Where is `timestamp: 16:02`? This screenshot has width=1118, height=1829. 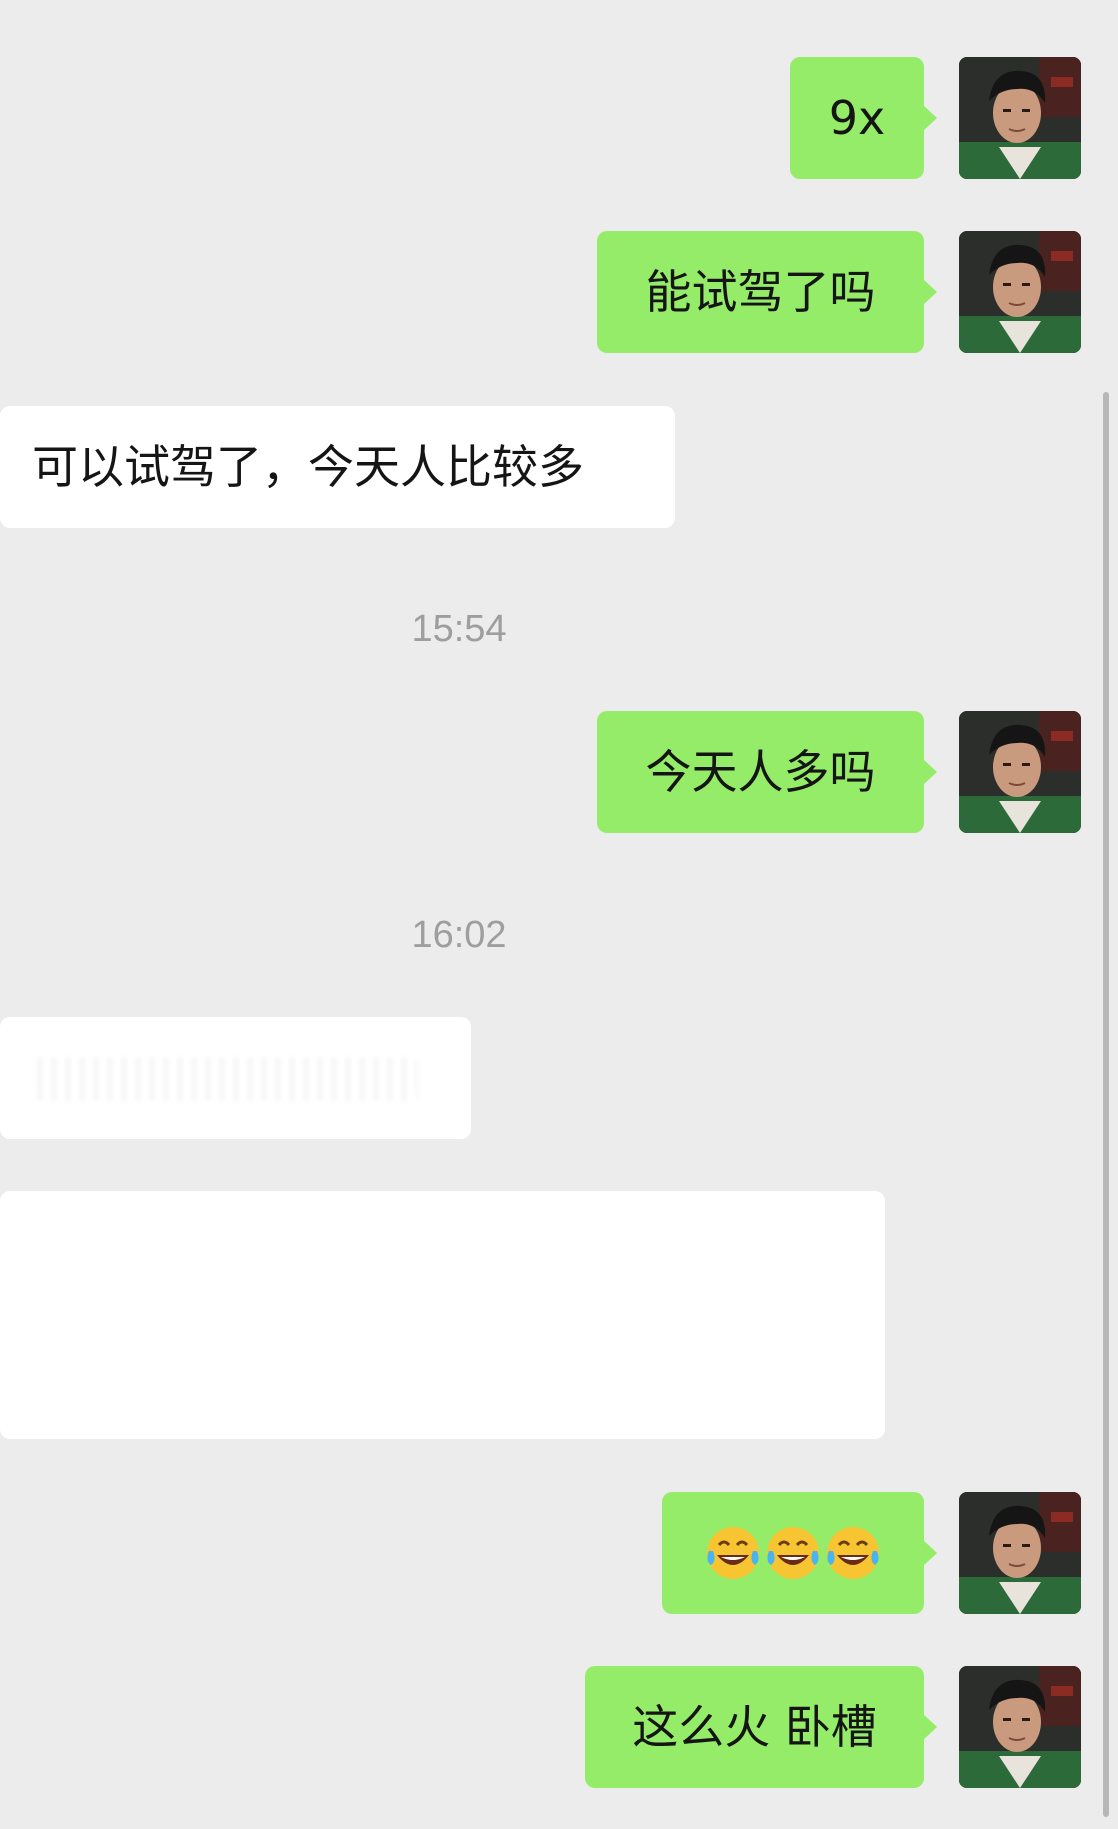 timestamp: 16:02 is located at coordinates (459, 935).